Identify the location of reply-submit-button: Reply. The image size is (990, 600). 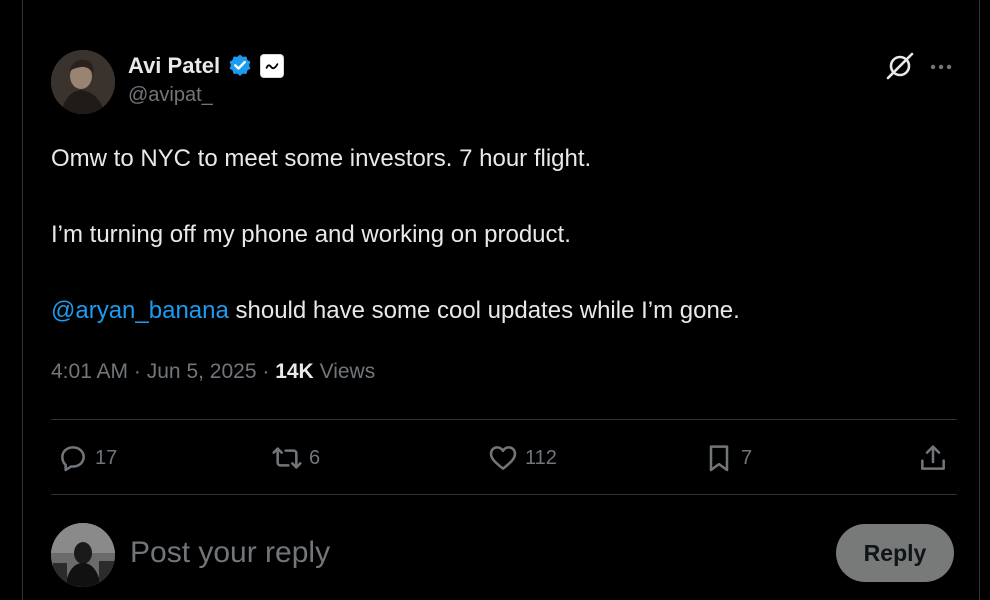
(895, 553).